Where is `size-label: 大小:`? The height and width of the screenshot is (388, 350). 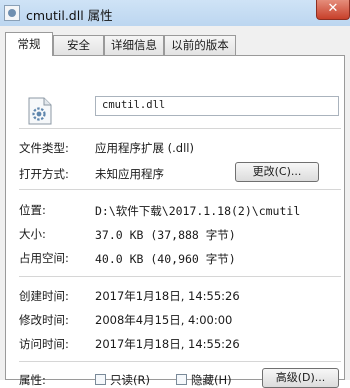 size-label: 大小: is located at coordinates (32, 234).